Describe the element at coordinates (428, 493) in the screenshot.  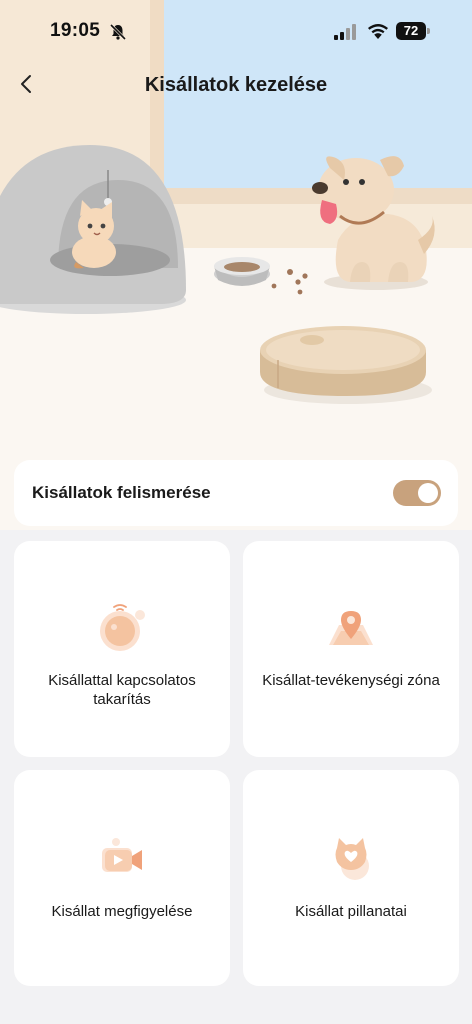
I see `toggle-knob` at that location.